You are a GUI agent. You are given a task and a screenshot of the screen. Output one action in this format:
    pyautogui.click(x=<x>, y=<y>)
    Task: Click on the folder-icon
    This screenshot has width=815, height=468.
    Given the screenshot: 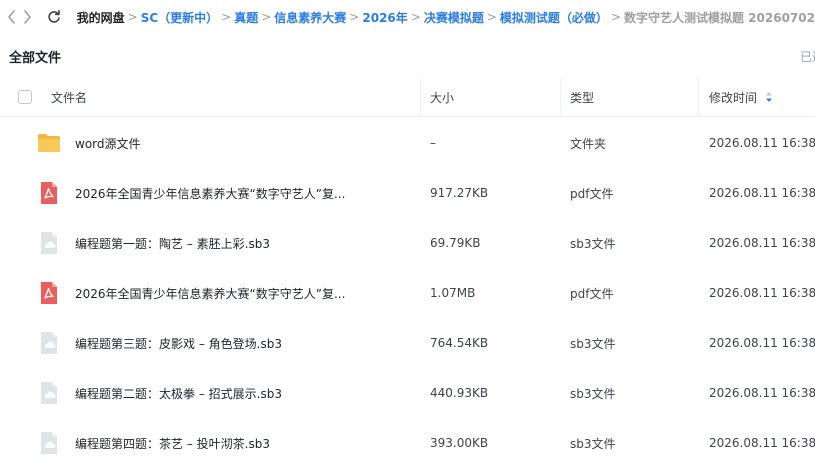 What is the action you would take?
    pyautogui.click(x=49, y=143)
    